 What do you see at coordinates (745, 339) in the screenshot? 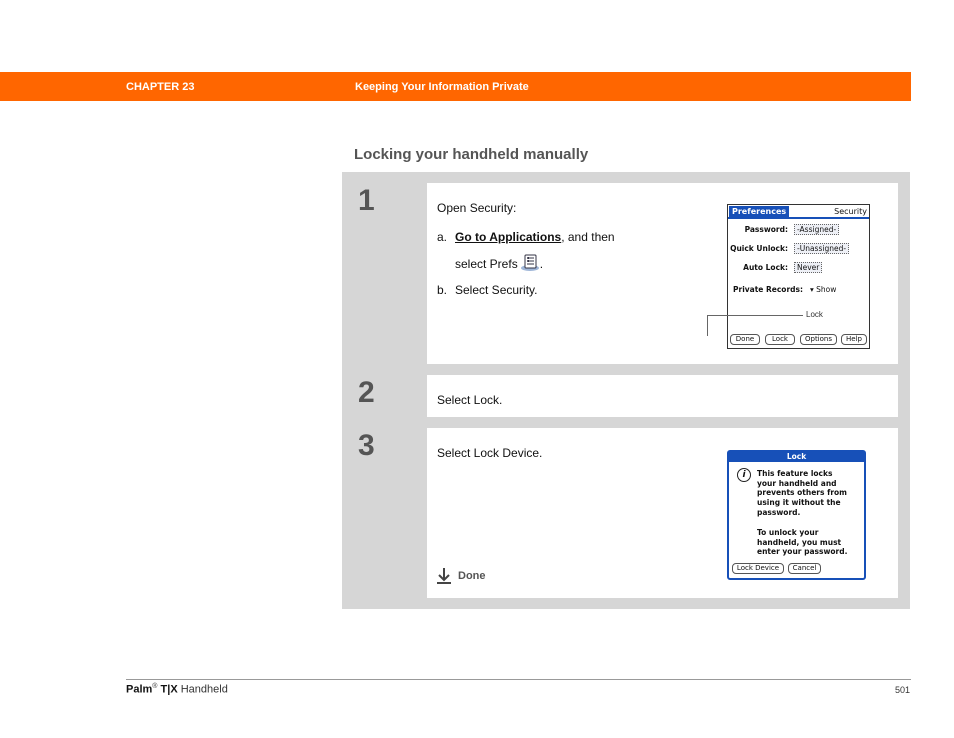
I see `done-button: Done` at bounding box center [745, 339].